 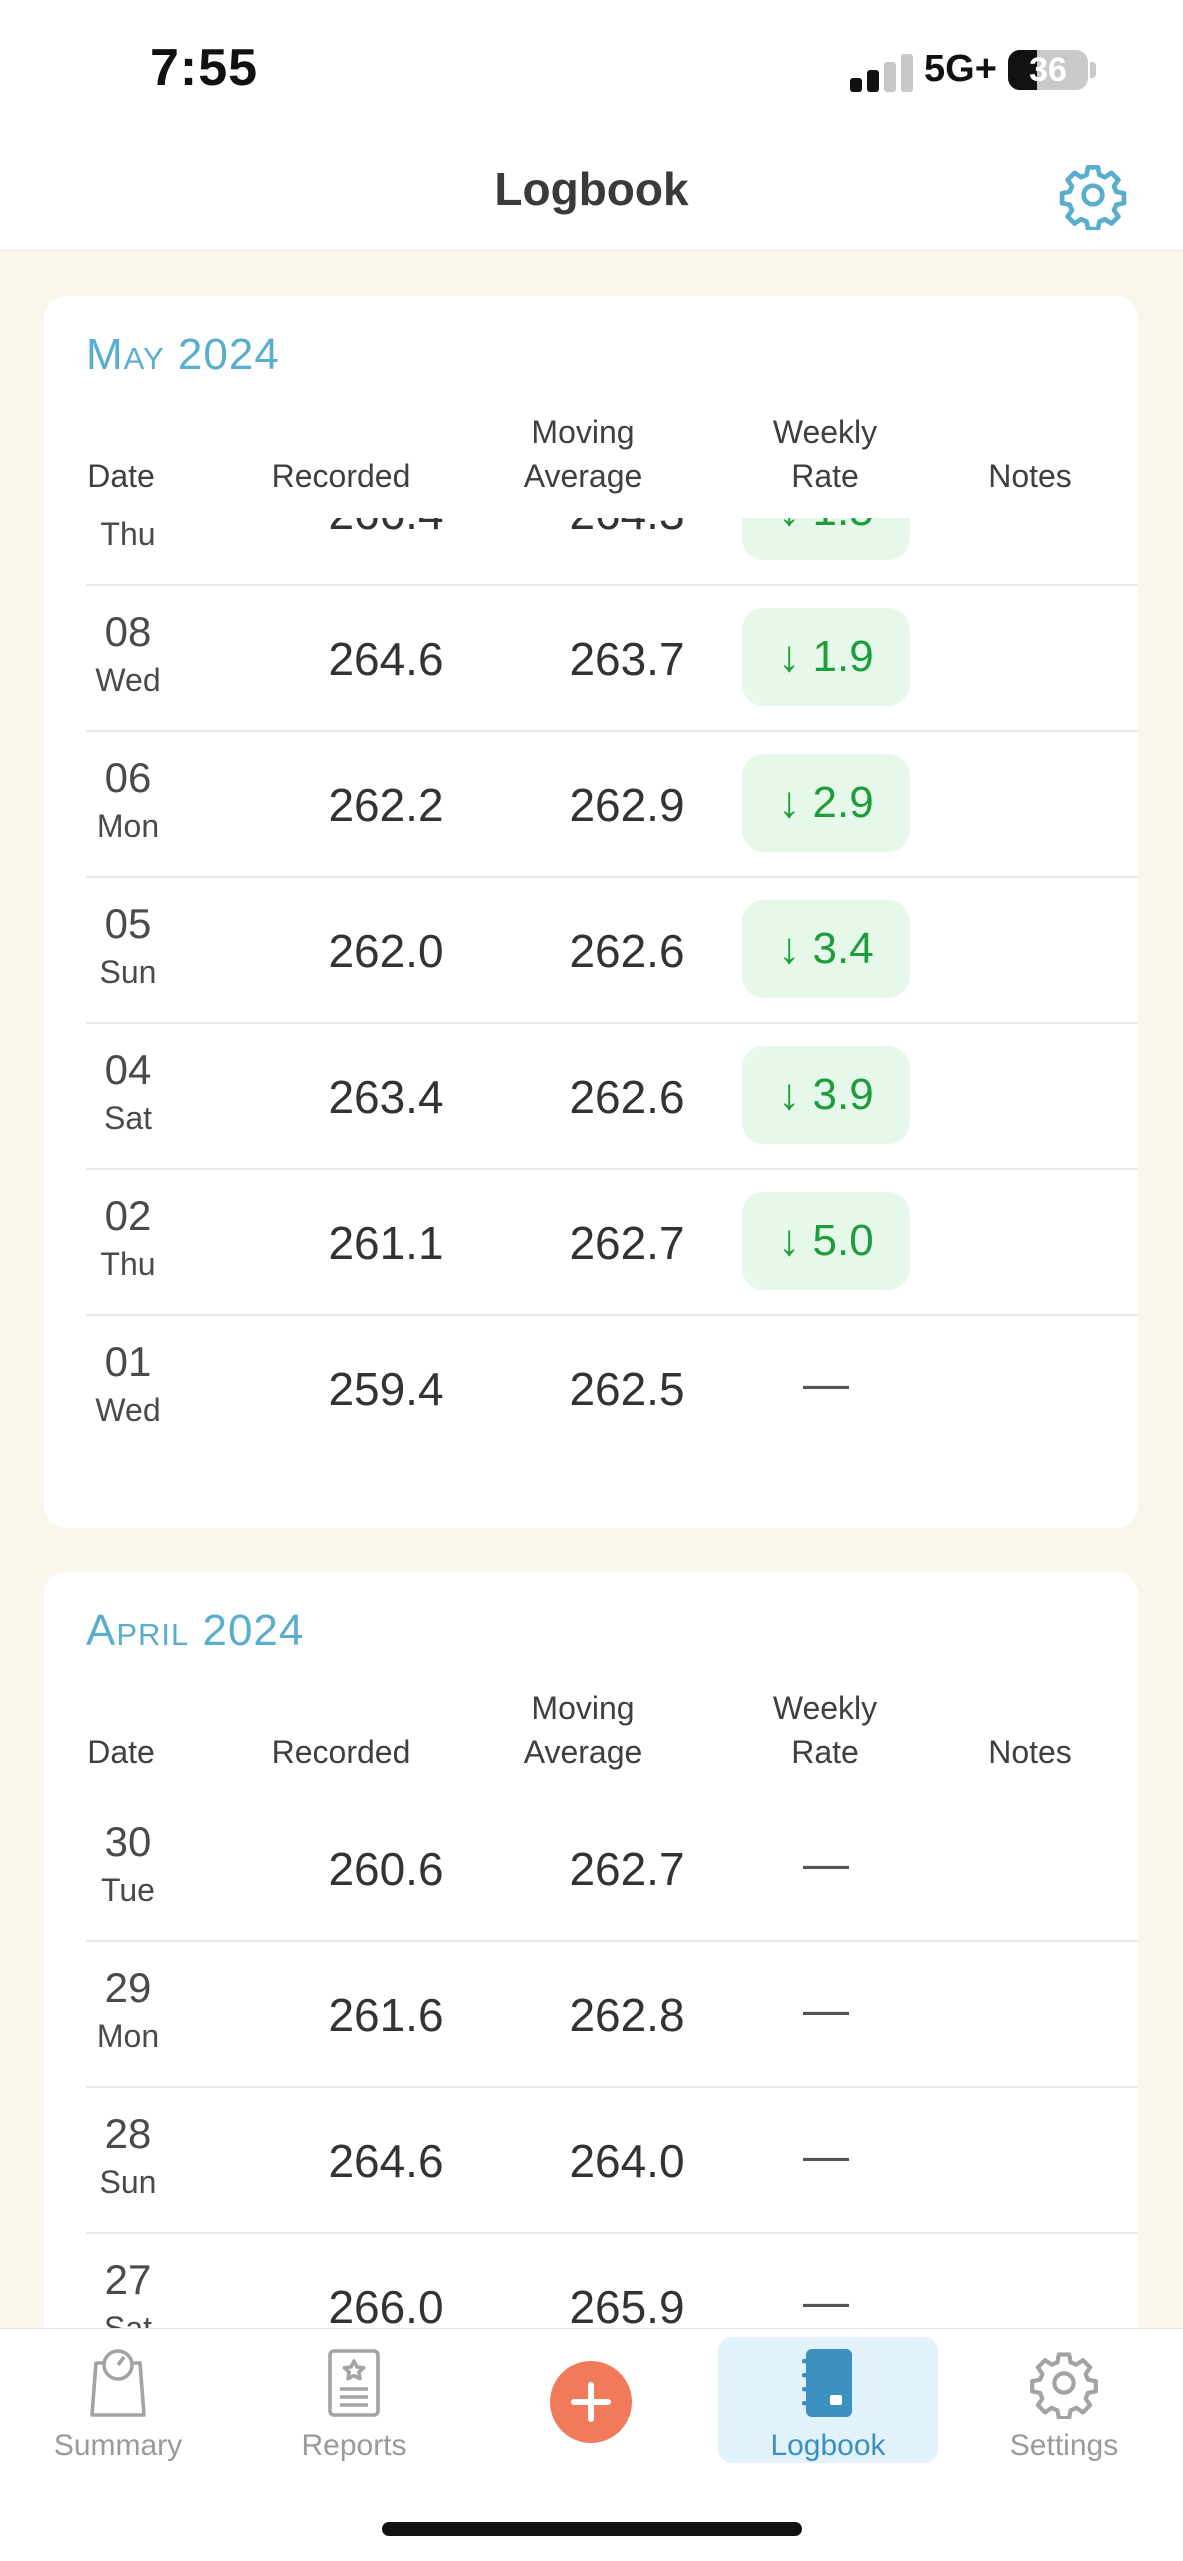 I want to click on battery-tip, so click(x=1093, y=70).